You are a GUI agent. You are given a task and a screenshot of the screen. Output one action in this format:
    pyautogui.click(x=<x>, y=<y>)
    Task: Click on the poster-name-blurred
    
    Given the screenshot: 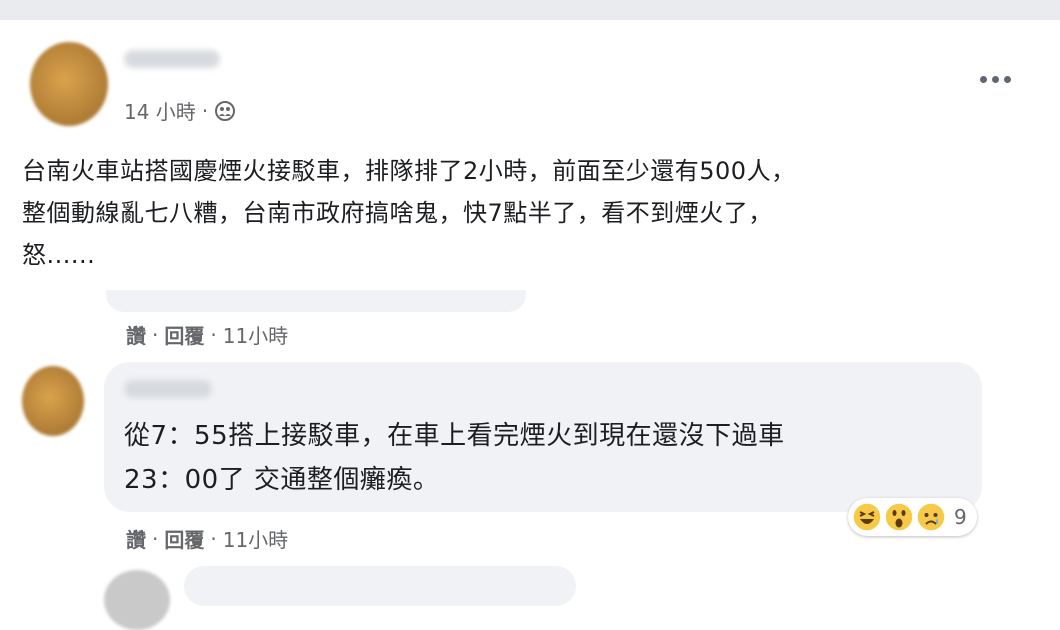 What is the action you would take?
    pyautogui.click(x=172, y=59)
    